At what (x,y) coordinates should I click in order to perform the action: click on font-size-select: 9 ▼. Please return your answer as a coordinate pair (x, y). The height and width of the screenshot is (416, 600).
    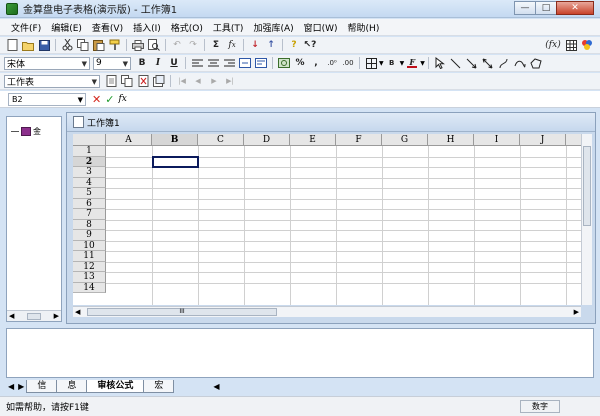
    Looking at the image, I should click on (112, 63).